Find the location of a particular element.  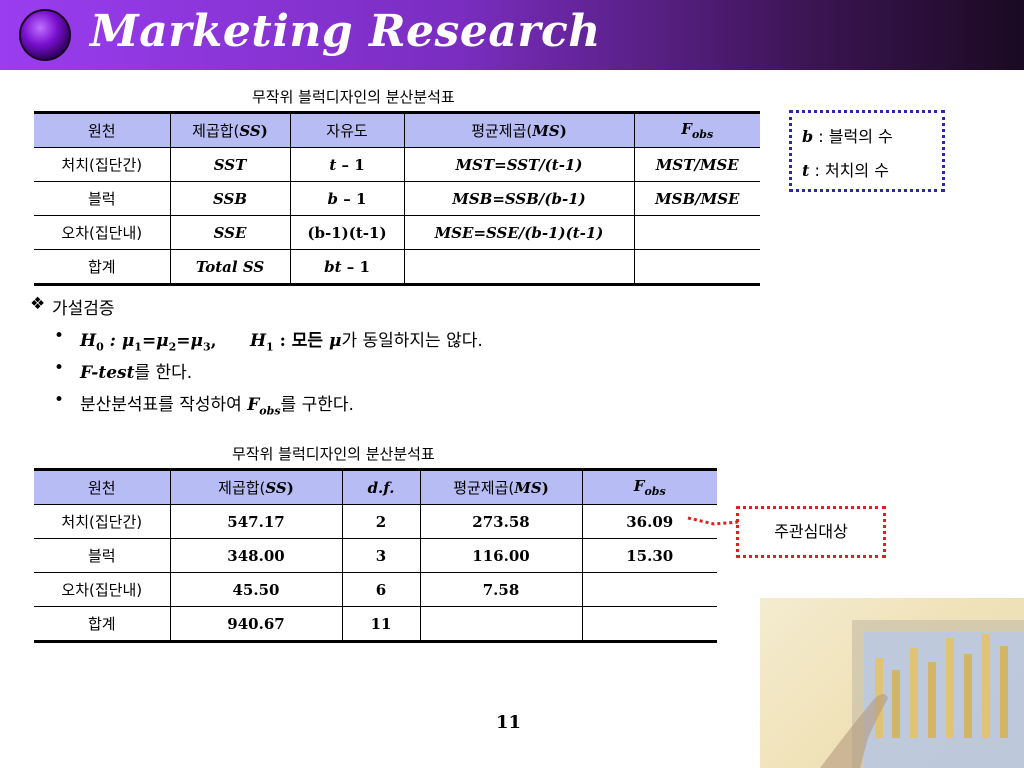

table-row: 블럭 348.00 3 116.00 15.30 is located at coordinates (375, 555).